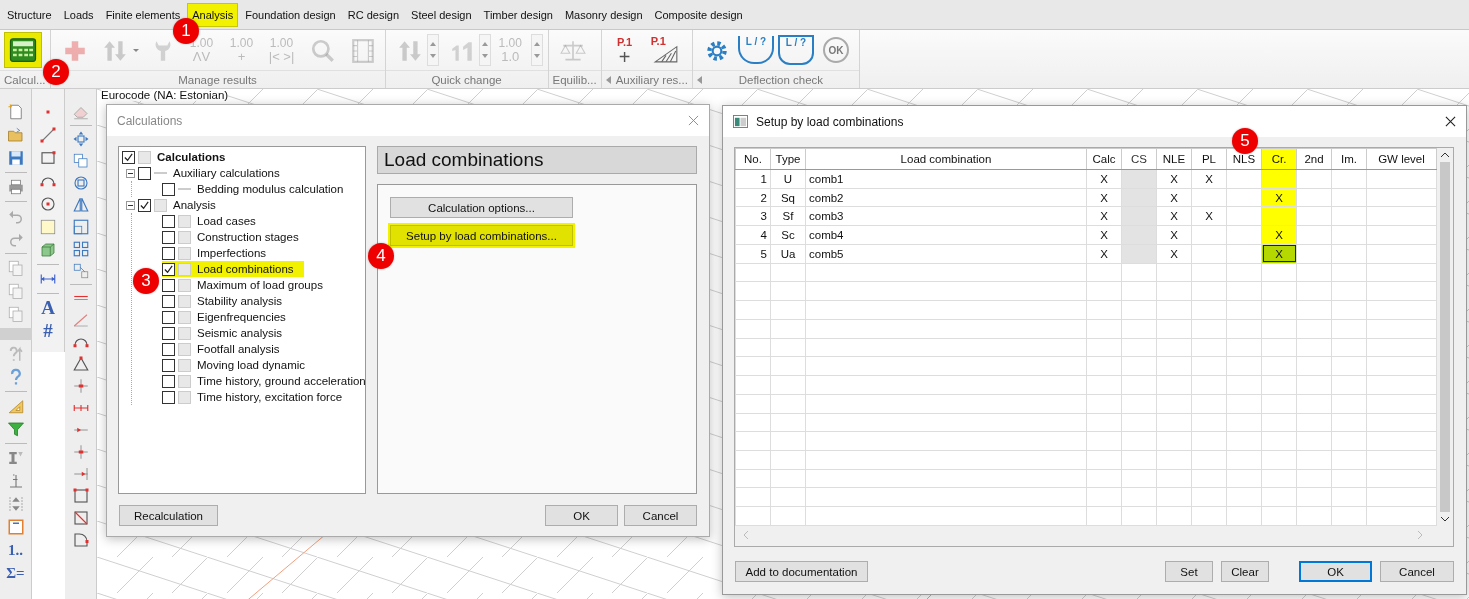 The width and height of the screenshot is (1469, 599). What do you see at coordinates (80, 364) in the screenshot?
I see `triangle-icon` at bounding box center [80, 364].